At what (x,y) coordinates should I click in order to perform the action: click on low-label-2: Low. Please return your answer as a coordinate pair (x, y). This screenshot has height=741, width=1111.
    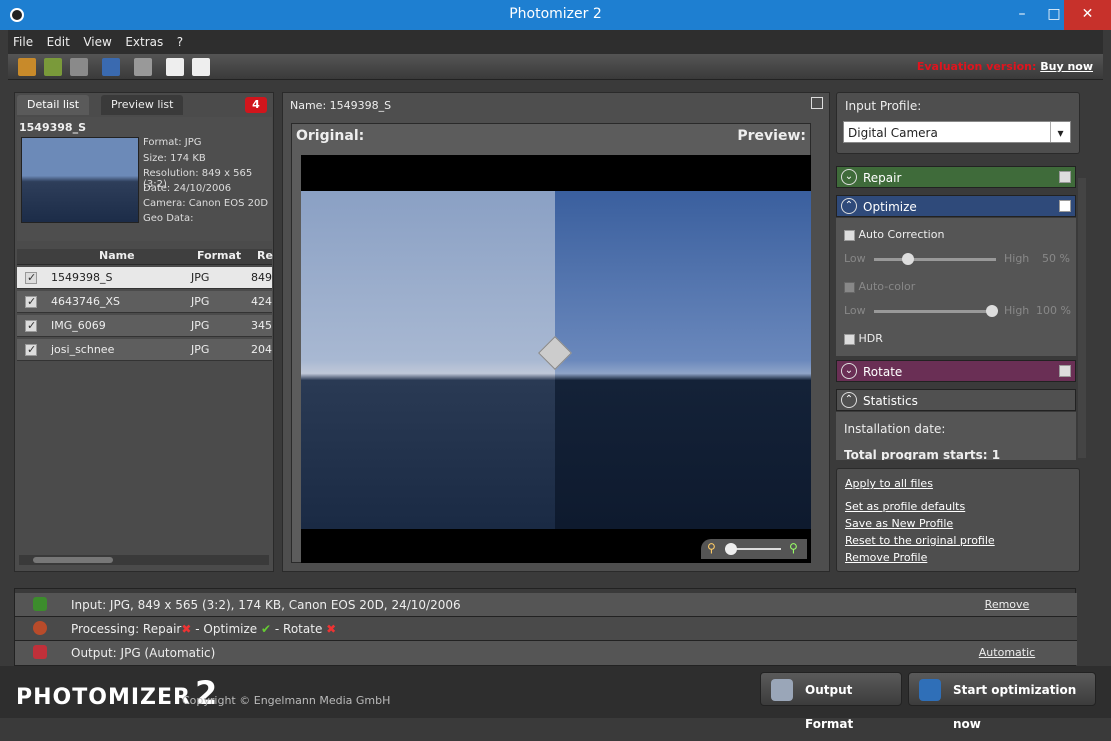
    Looking at the image, I should click on (855, 310).